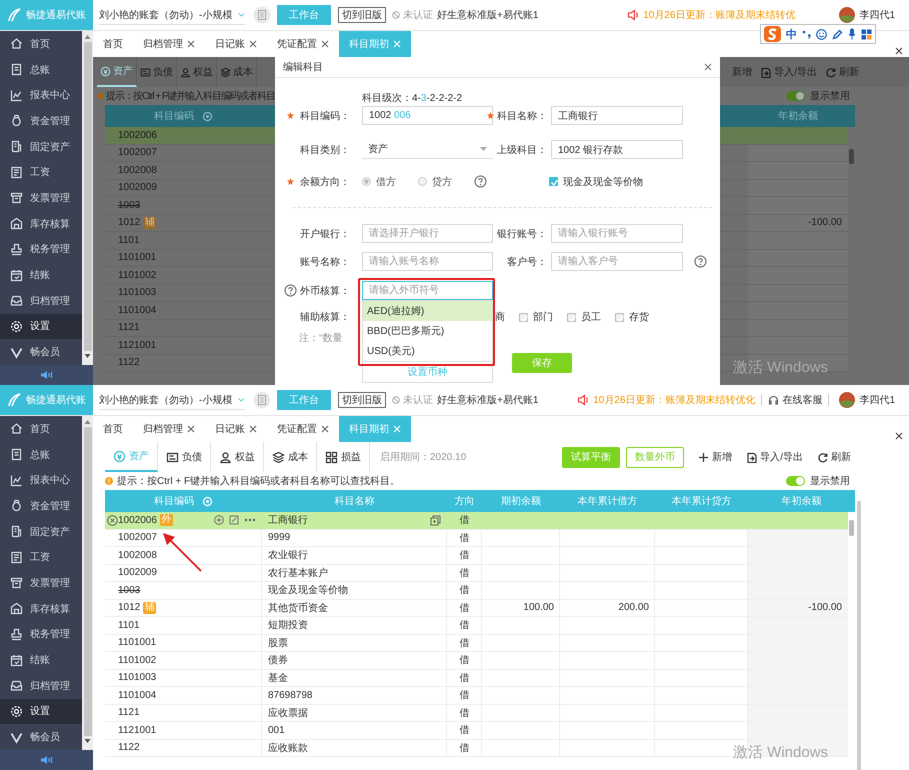 This screenshot has height=770, width=909. What do you see at coordinates (435, 520) in the screenshot?
I see `copy-icon` at bounding box center [435, 520].